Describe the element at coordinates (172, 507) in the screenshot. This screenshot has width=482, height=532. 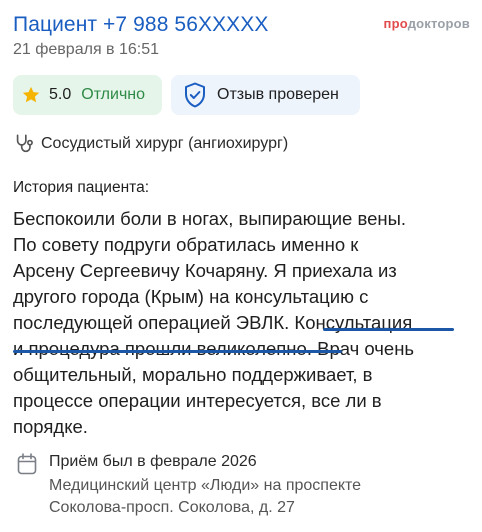
I see `clinic-line: Соколова-просп. Соколова, д. 27` at that location.